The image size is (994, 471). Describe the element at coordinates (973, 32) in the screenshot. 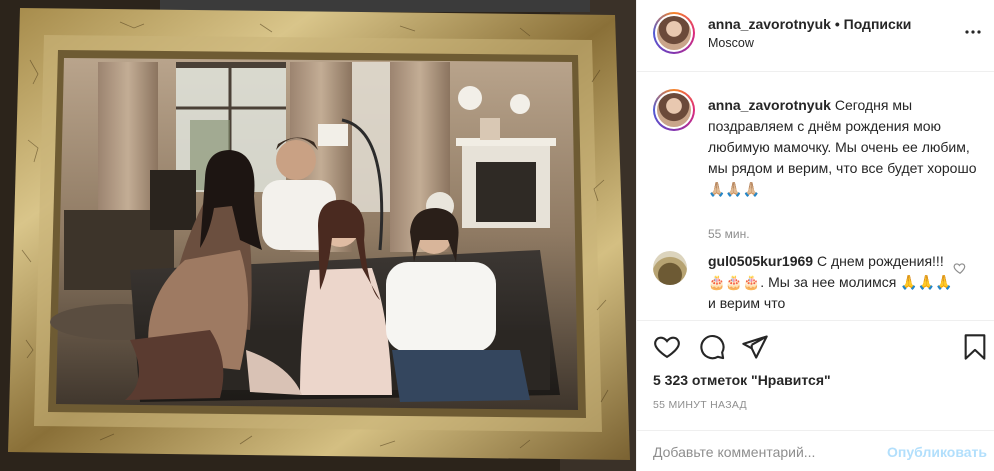

I see `more-horizontal-icon` at that location.